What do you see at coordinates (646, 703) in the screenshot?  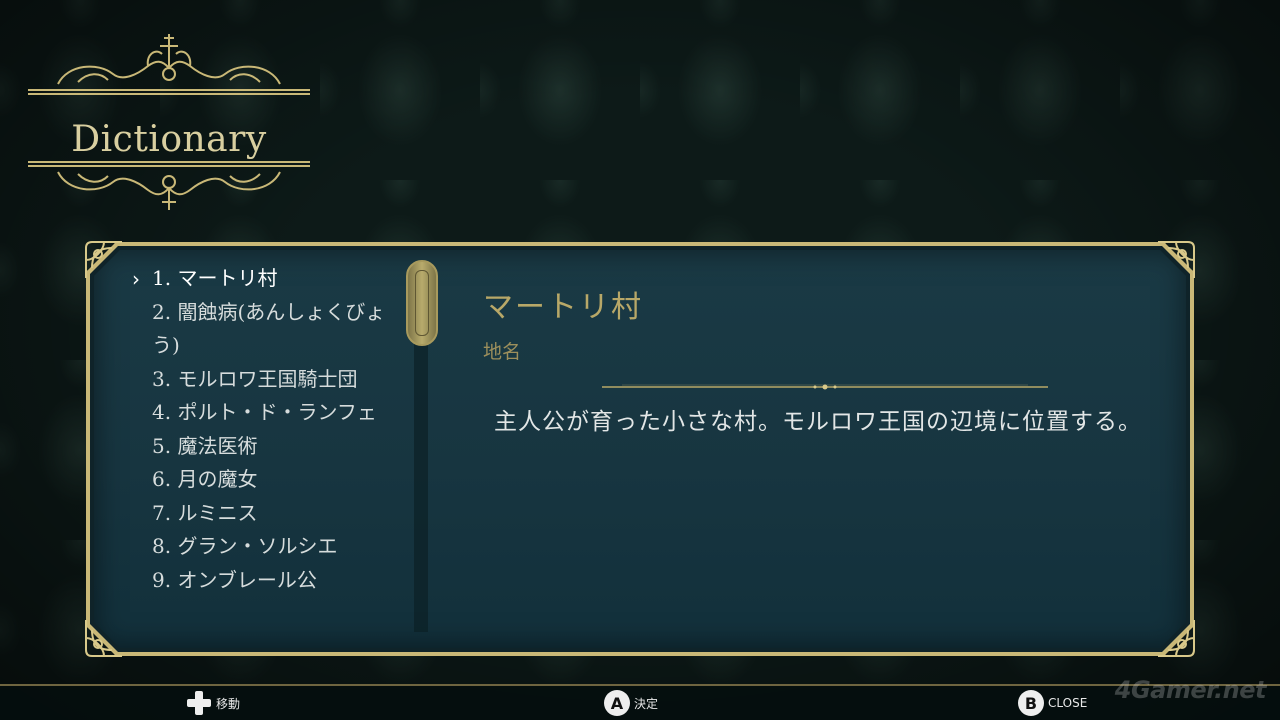 I see `confirm-hint-label: 決定` at bounding box center [646, 703].